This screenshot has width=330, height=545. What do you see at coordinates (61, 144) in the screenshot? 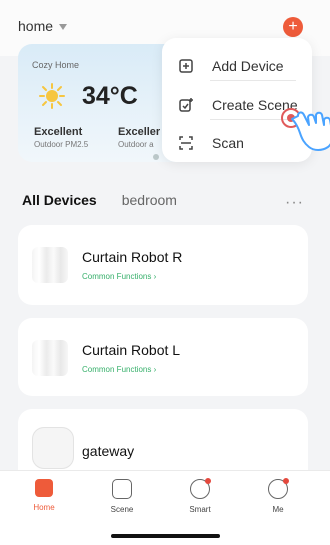
I see `stat-label: Outdoor PM2.5` at bounding box center [61, 144].